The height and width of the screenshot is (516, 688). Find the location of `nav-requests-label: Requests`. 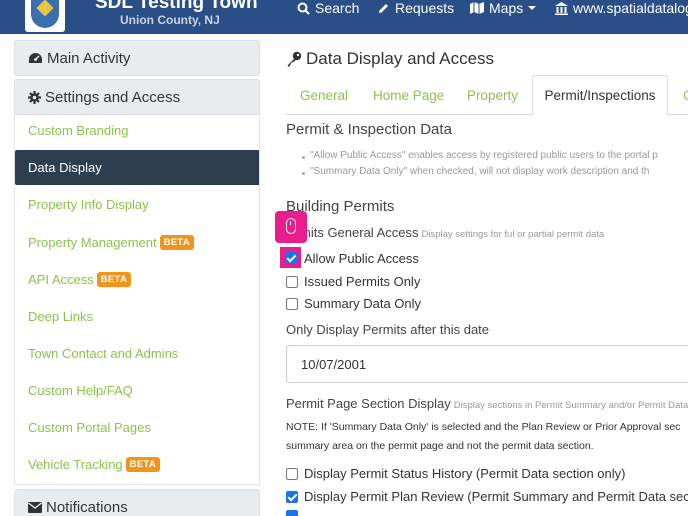

nav-requests-label: Requests is located at coordinates (425, 8).